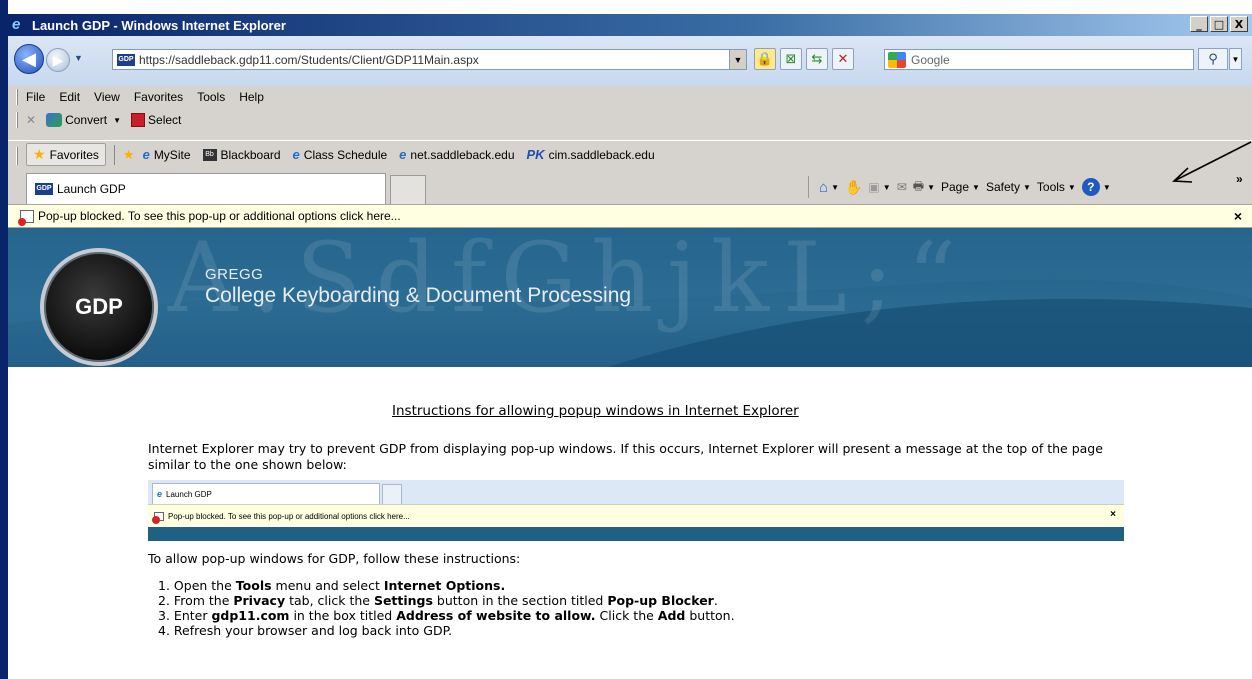 This screenshot has width=1252, height=679. I want to click on forward-button: ▶, so click(58, 60).